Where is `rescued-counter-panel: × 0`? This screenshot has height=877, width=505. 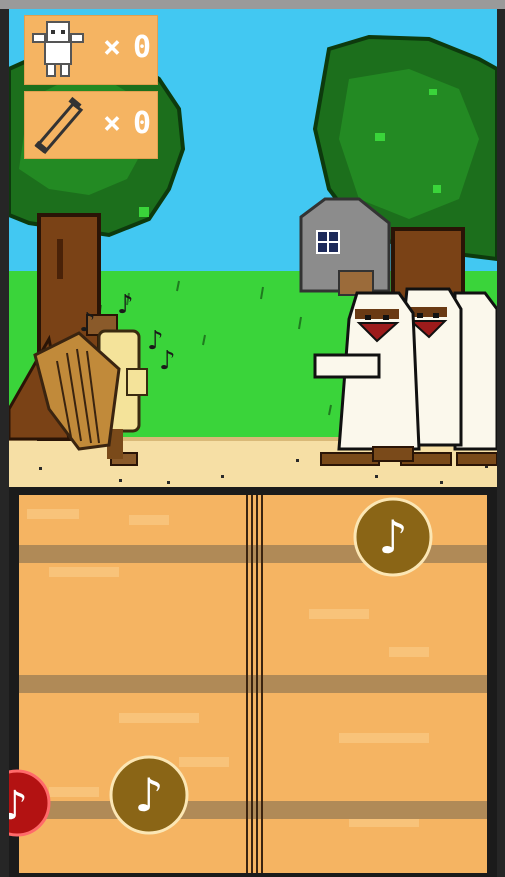
rescued-counter-panel: × 0 is located at coordinates (91, 50).